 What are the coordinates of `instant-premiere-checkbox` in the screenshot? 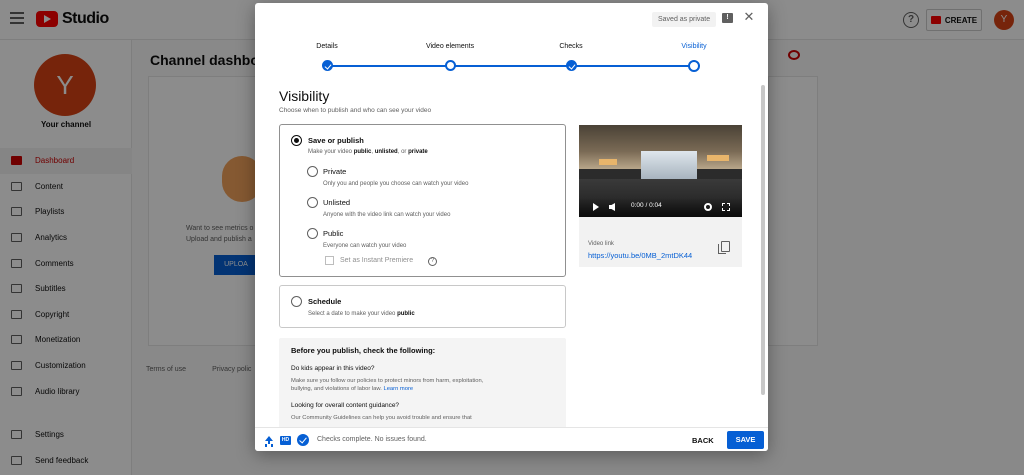 It's located at (329, 260).